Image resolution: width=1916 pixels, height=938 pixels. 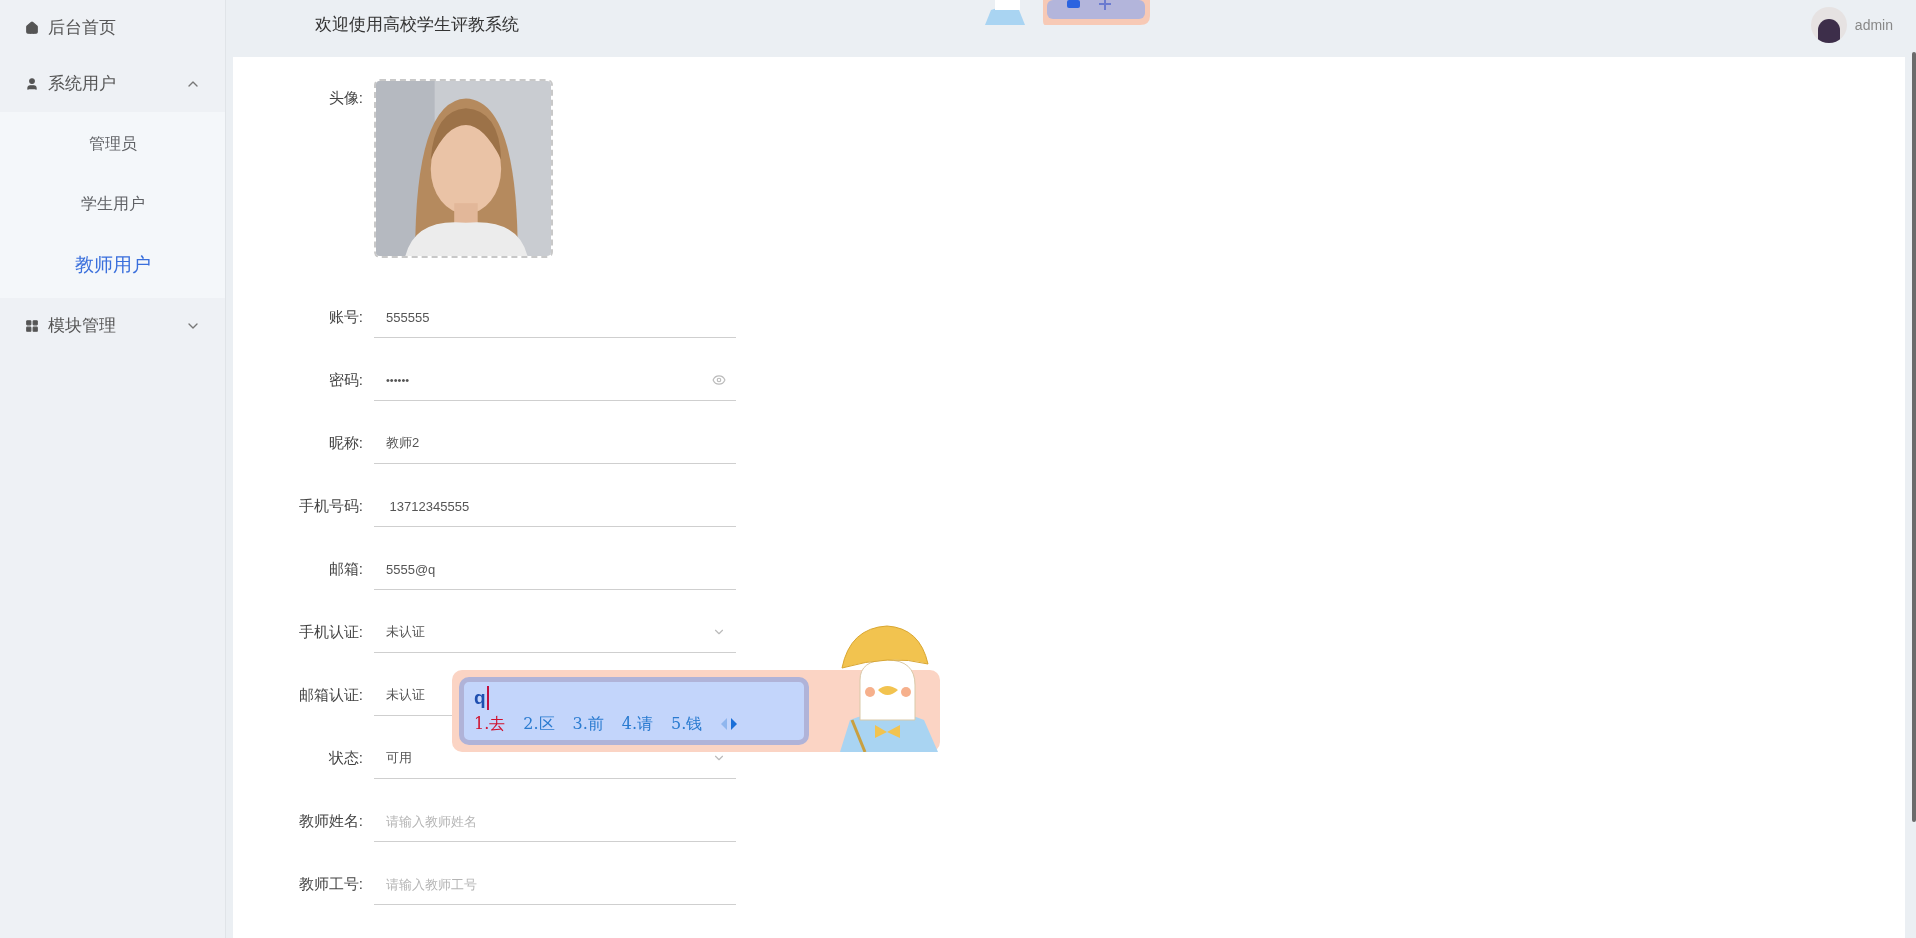 What do you see at coordinates (555, 380) in the screenshot?
I see `password-field: ••••••` at bounding box center [555, 380].